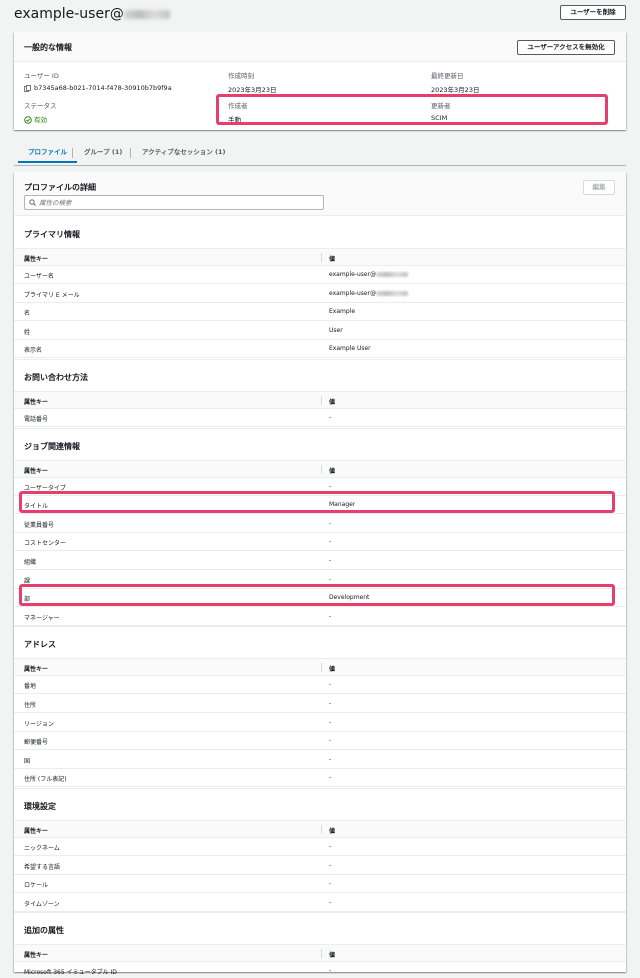 The width and height of the screenshot is (640, 978). Describe the element at coordinates (320, 312) in the screenshot. I see `table-row: 名 Example` at that location.